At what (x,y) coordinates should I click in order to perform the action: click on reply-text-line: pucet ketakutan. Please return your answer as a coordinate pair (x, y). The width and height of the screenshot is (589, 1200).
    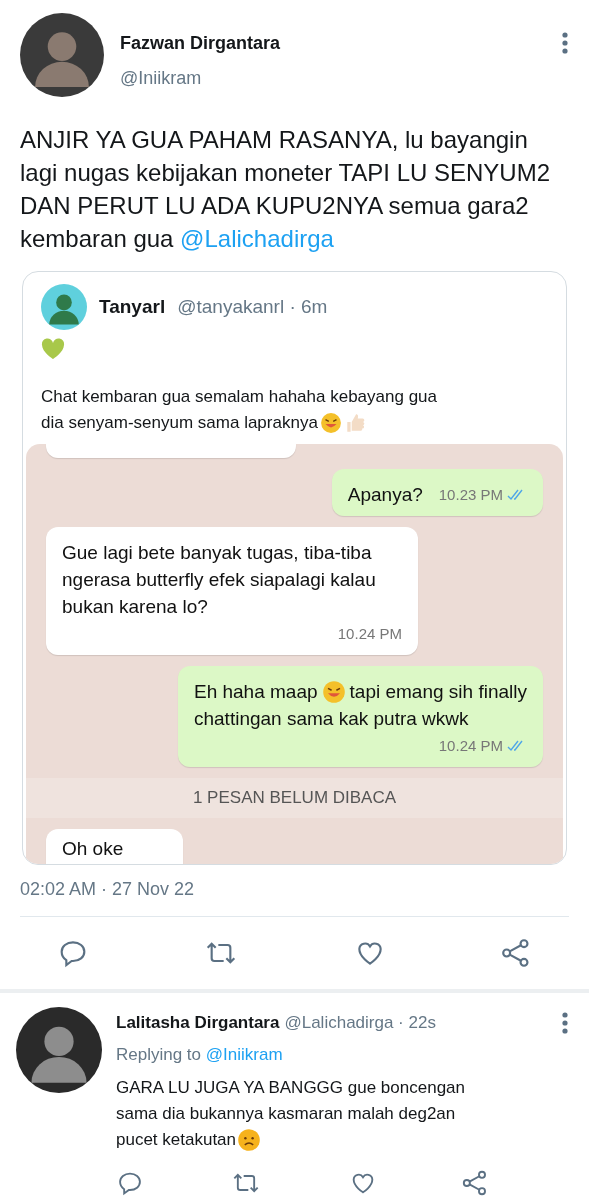
    Looking at the image, I should click on (176, 1140).